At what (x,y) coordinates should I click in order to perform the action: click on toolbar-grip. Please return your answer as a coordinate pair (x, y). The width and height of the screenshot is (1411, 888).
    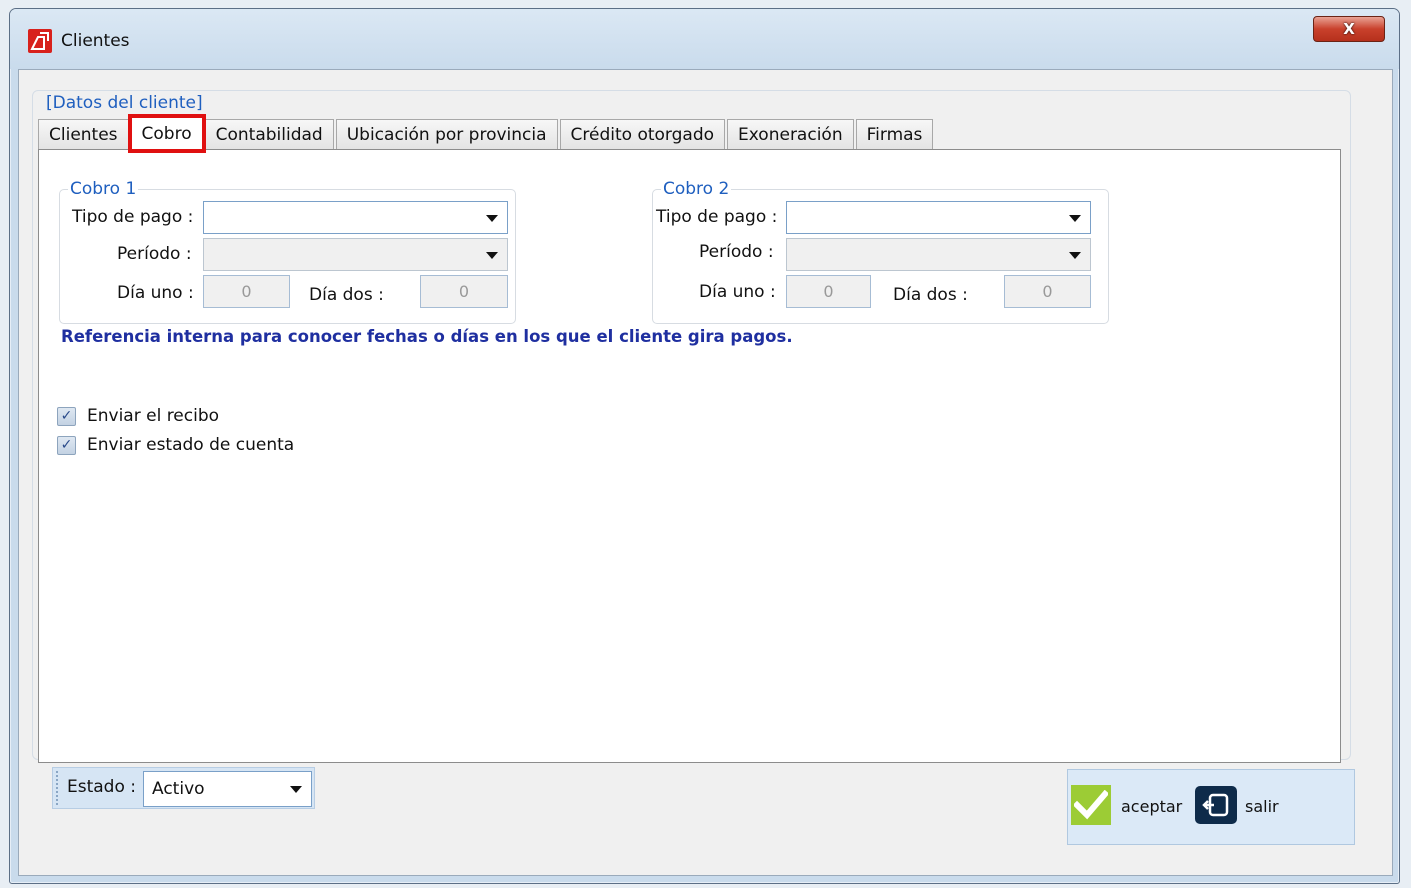
    Looking at the image, I should click on (57, 788).